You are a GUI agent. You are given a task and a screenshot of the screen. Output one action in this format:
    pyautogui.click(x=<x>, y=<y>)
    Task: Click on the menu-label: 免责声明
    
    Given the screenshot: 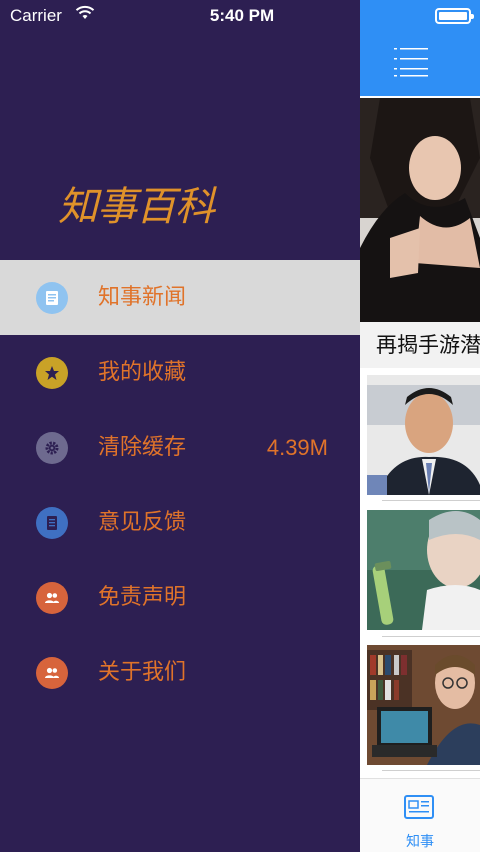 What is the action you would take?
    pyautogui.click(x=142, y=597)
    